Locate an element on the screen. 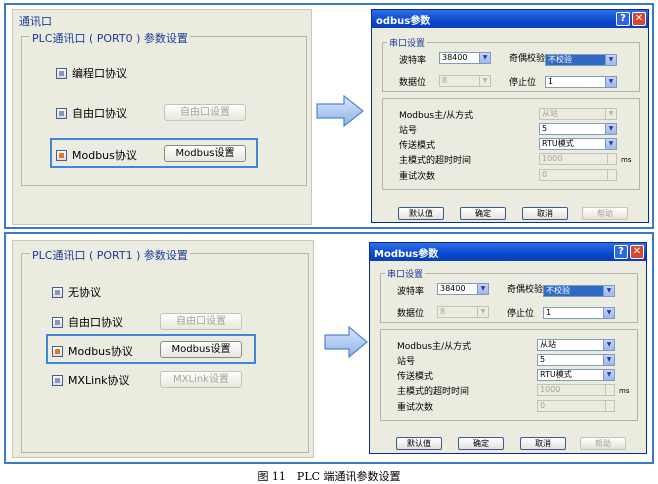  transfer-label: 传送模式 is located at coordinates (417, 146).